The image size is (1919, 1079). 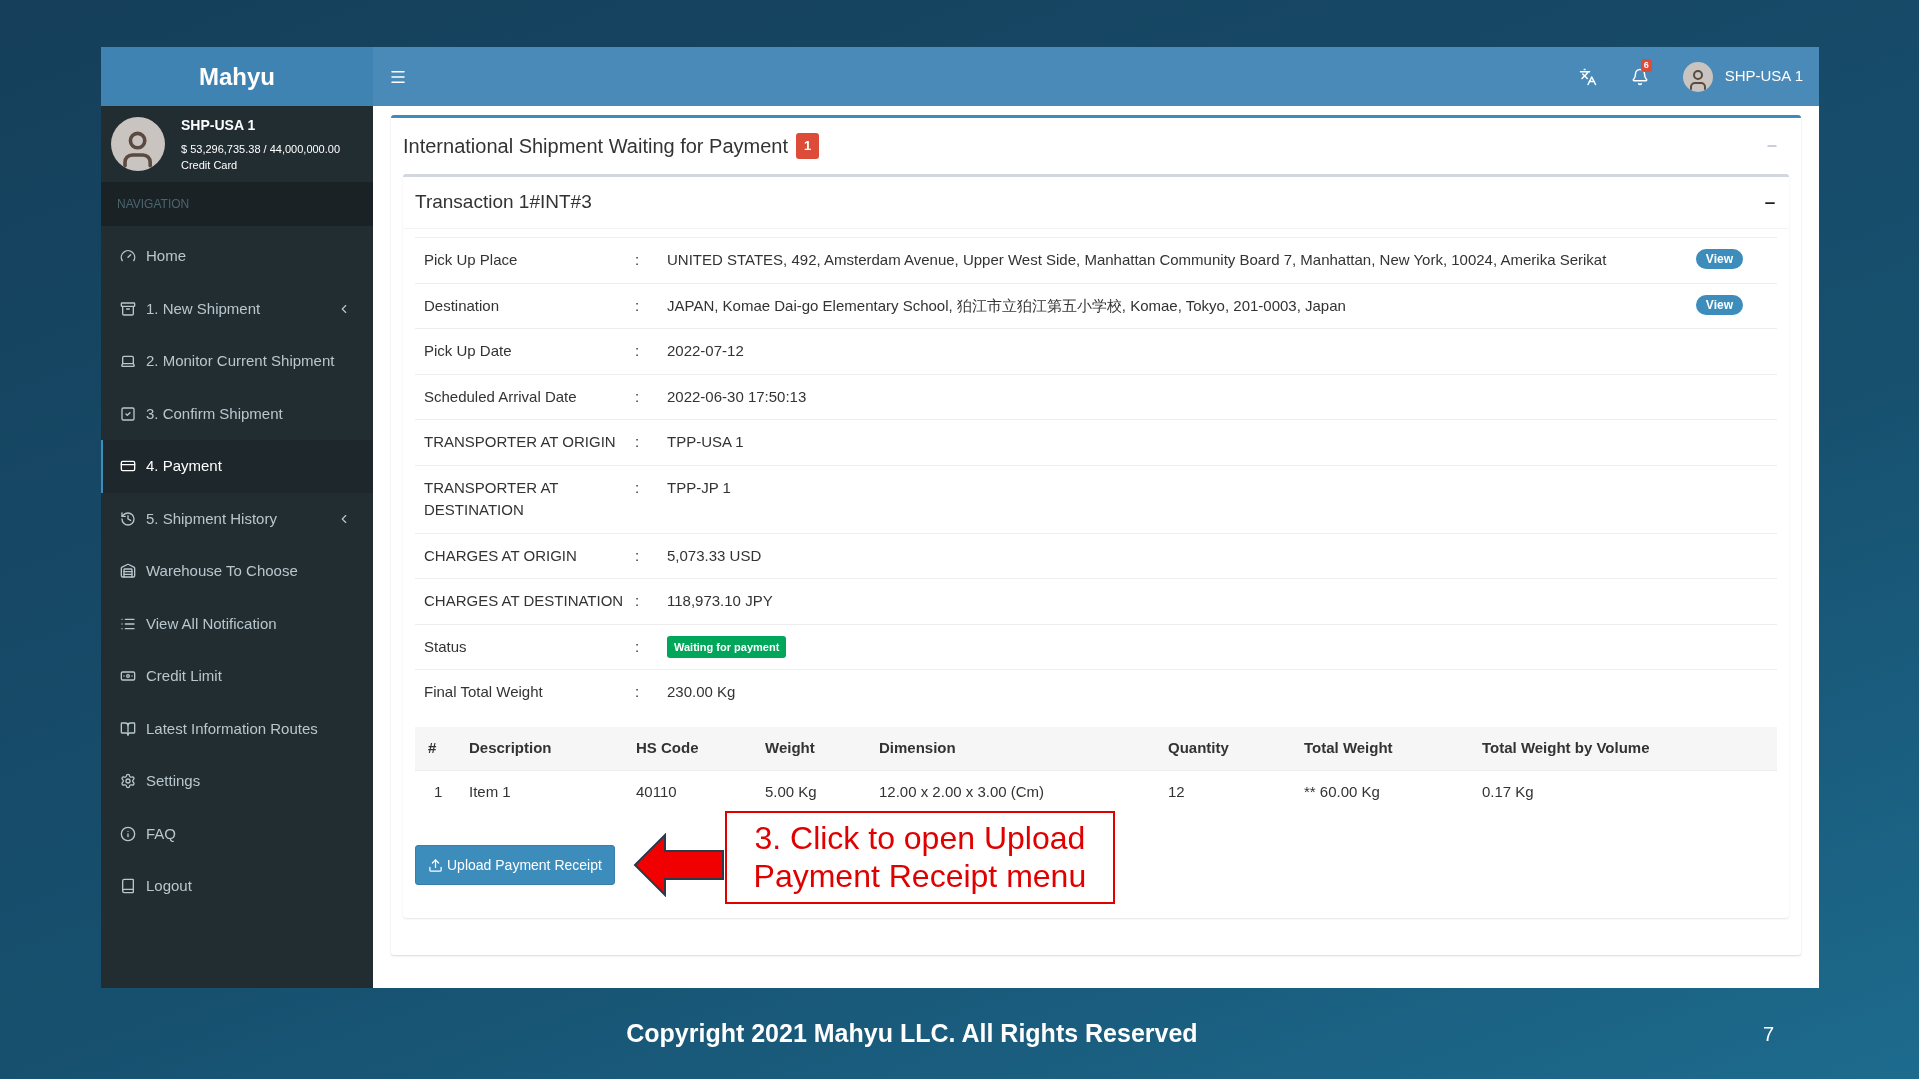 I want to click on notification-count: 6, so click(x=1646, y=65).